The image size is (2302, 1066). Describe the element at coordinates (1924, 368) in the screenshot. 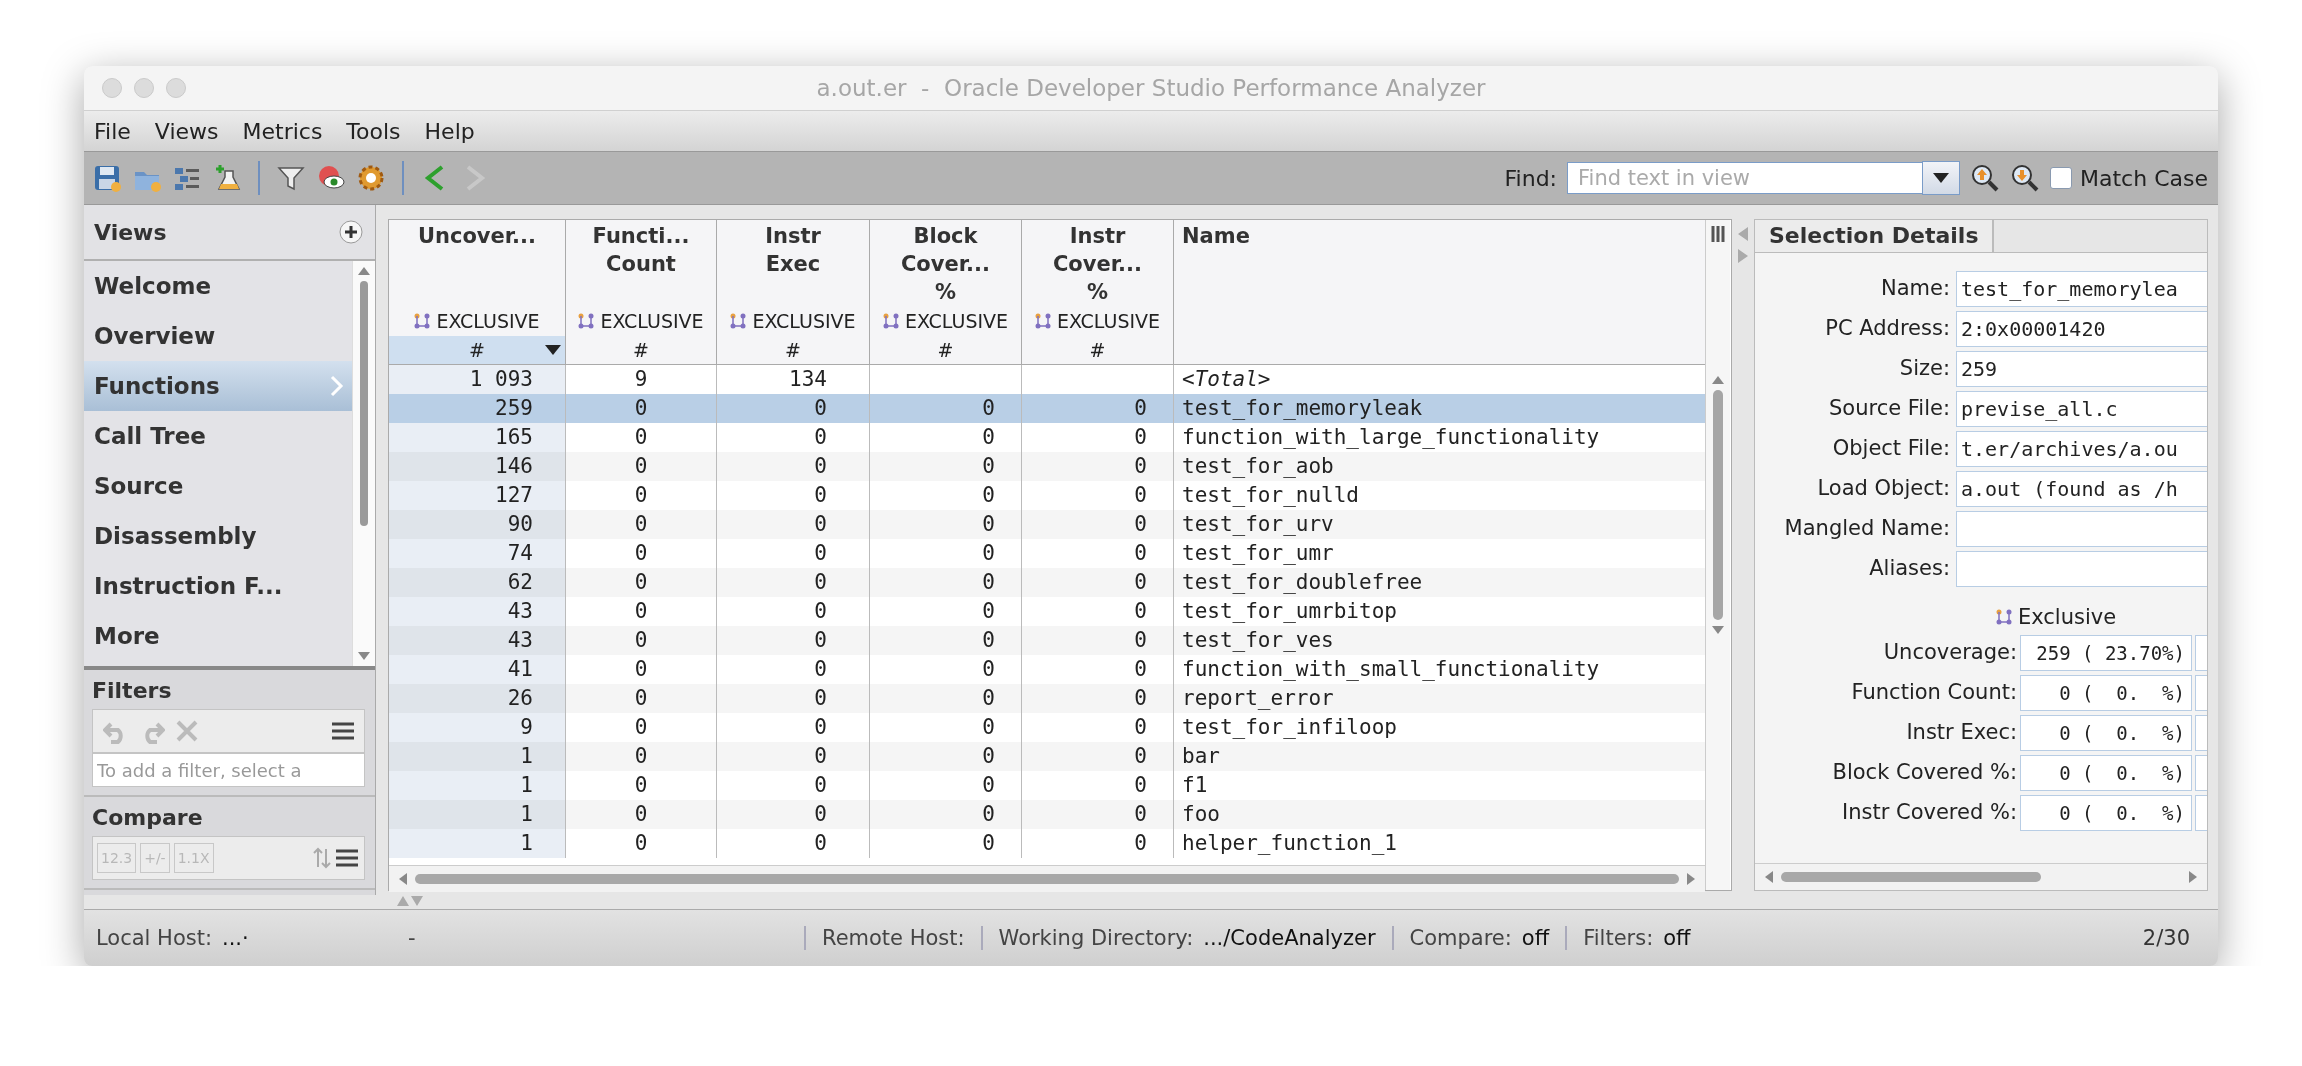

I see `field-label: Size:` at that location.